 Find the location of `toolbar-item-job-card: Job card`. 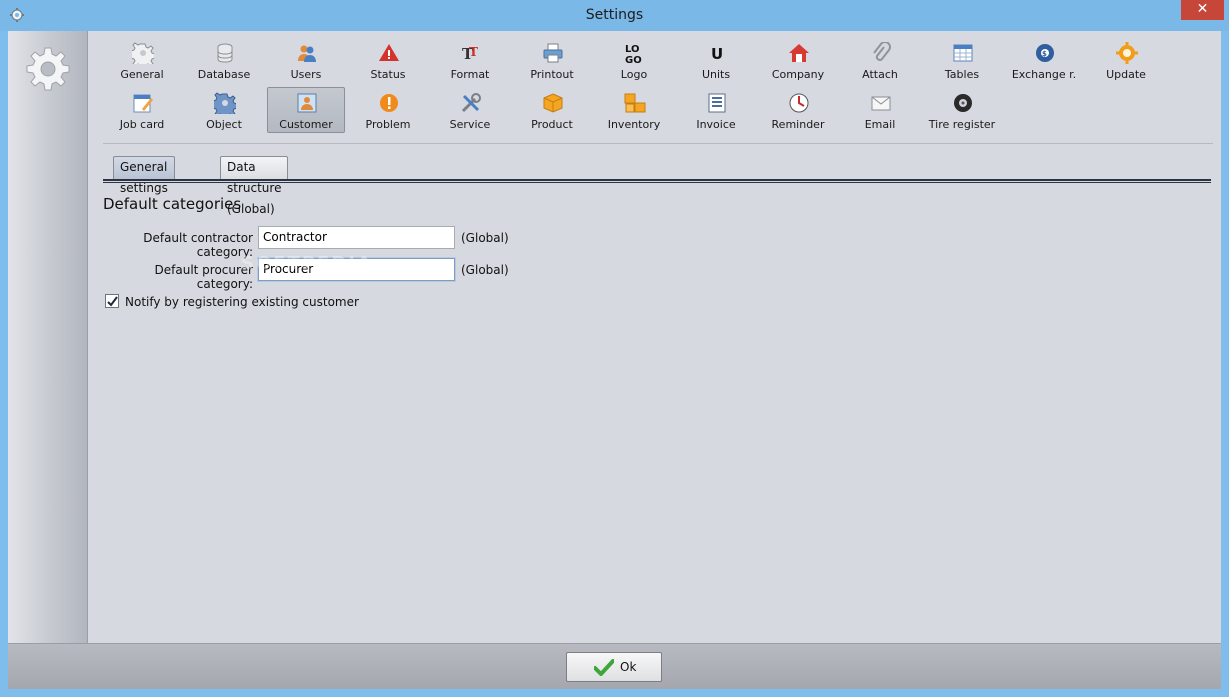

toolbar-item-job-card: Job card is located at coordinates (142, 110).